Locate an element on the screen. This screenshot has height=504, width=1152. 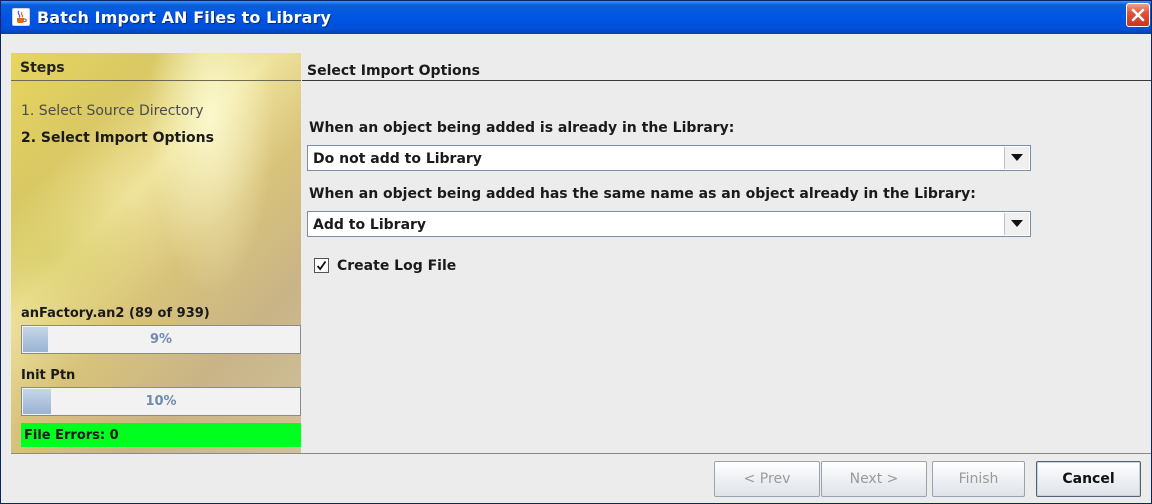
file-progress-percent: 9% is located at coordinates (161, 339).